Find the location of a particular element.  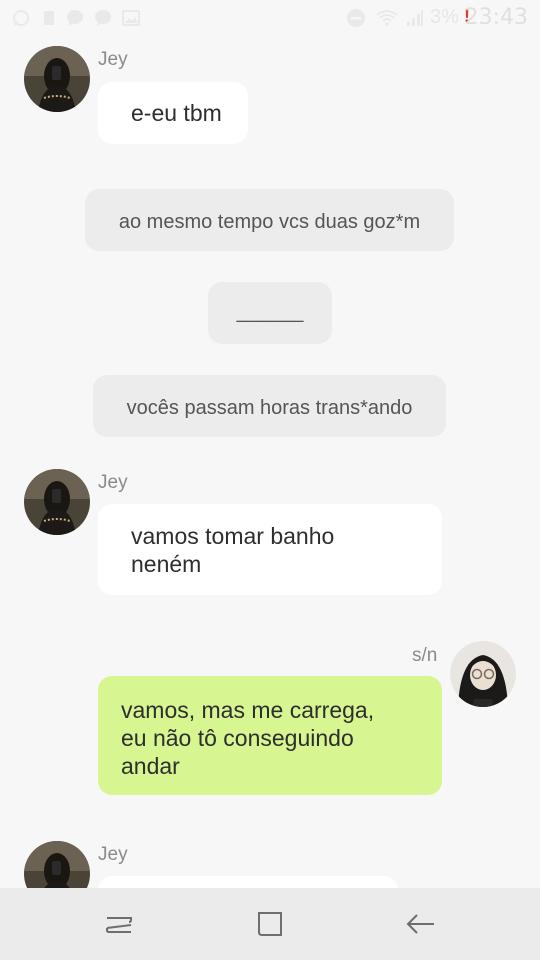

message-bubble-incoming: e-eu tbm is located at coordinates (173, 113).